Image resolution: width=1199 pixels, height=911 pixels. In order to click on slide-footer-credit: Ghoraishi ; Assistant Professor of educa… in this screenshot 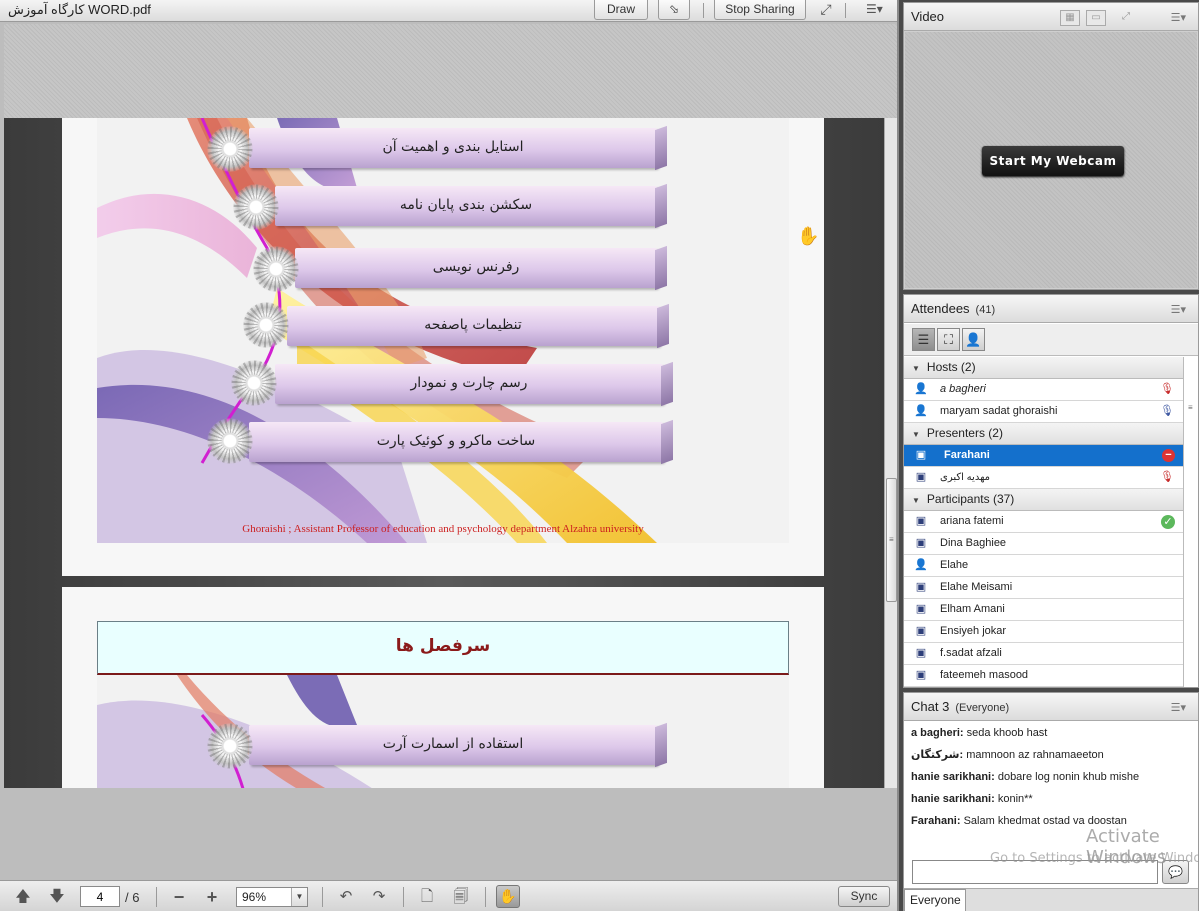, I will do `click(443, 529)`.